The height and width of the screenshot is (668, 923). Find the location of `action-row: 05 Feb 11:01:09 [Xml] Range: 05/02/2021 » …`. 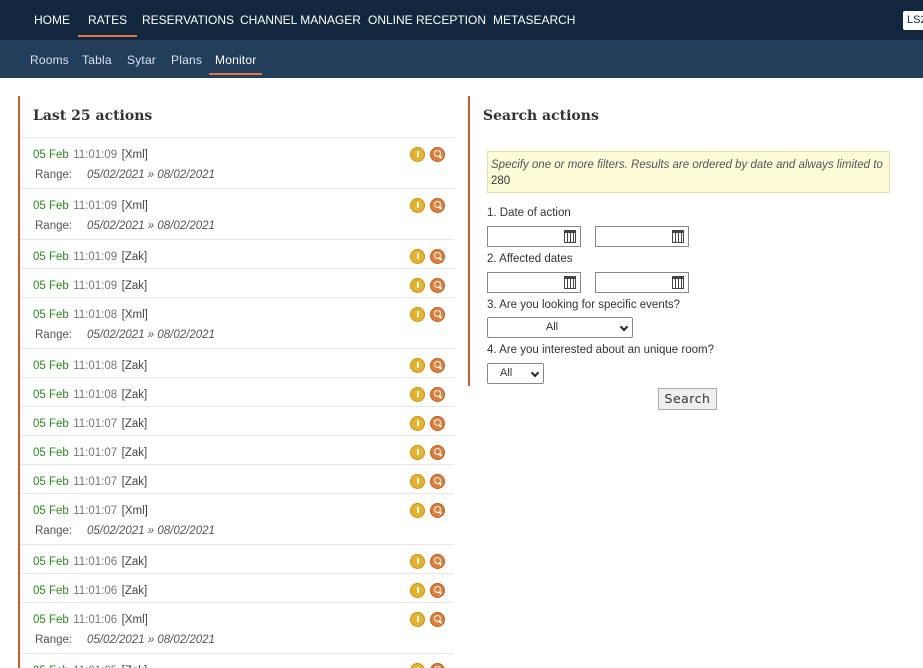

action-row: 05 Feb 11:01:09 [Xml] Range: 05/02/2021 » … is located at coordinates (237, 213).